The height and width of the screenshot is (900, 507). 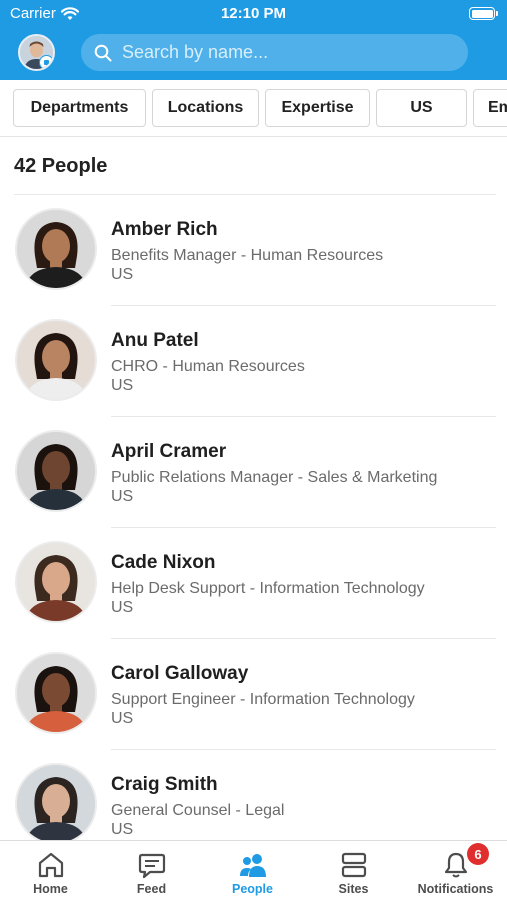 I want to click on tab-sites-label: Sites, so click(x=353, y=889).